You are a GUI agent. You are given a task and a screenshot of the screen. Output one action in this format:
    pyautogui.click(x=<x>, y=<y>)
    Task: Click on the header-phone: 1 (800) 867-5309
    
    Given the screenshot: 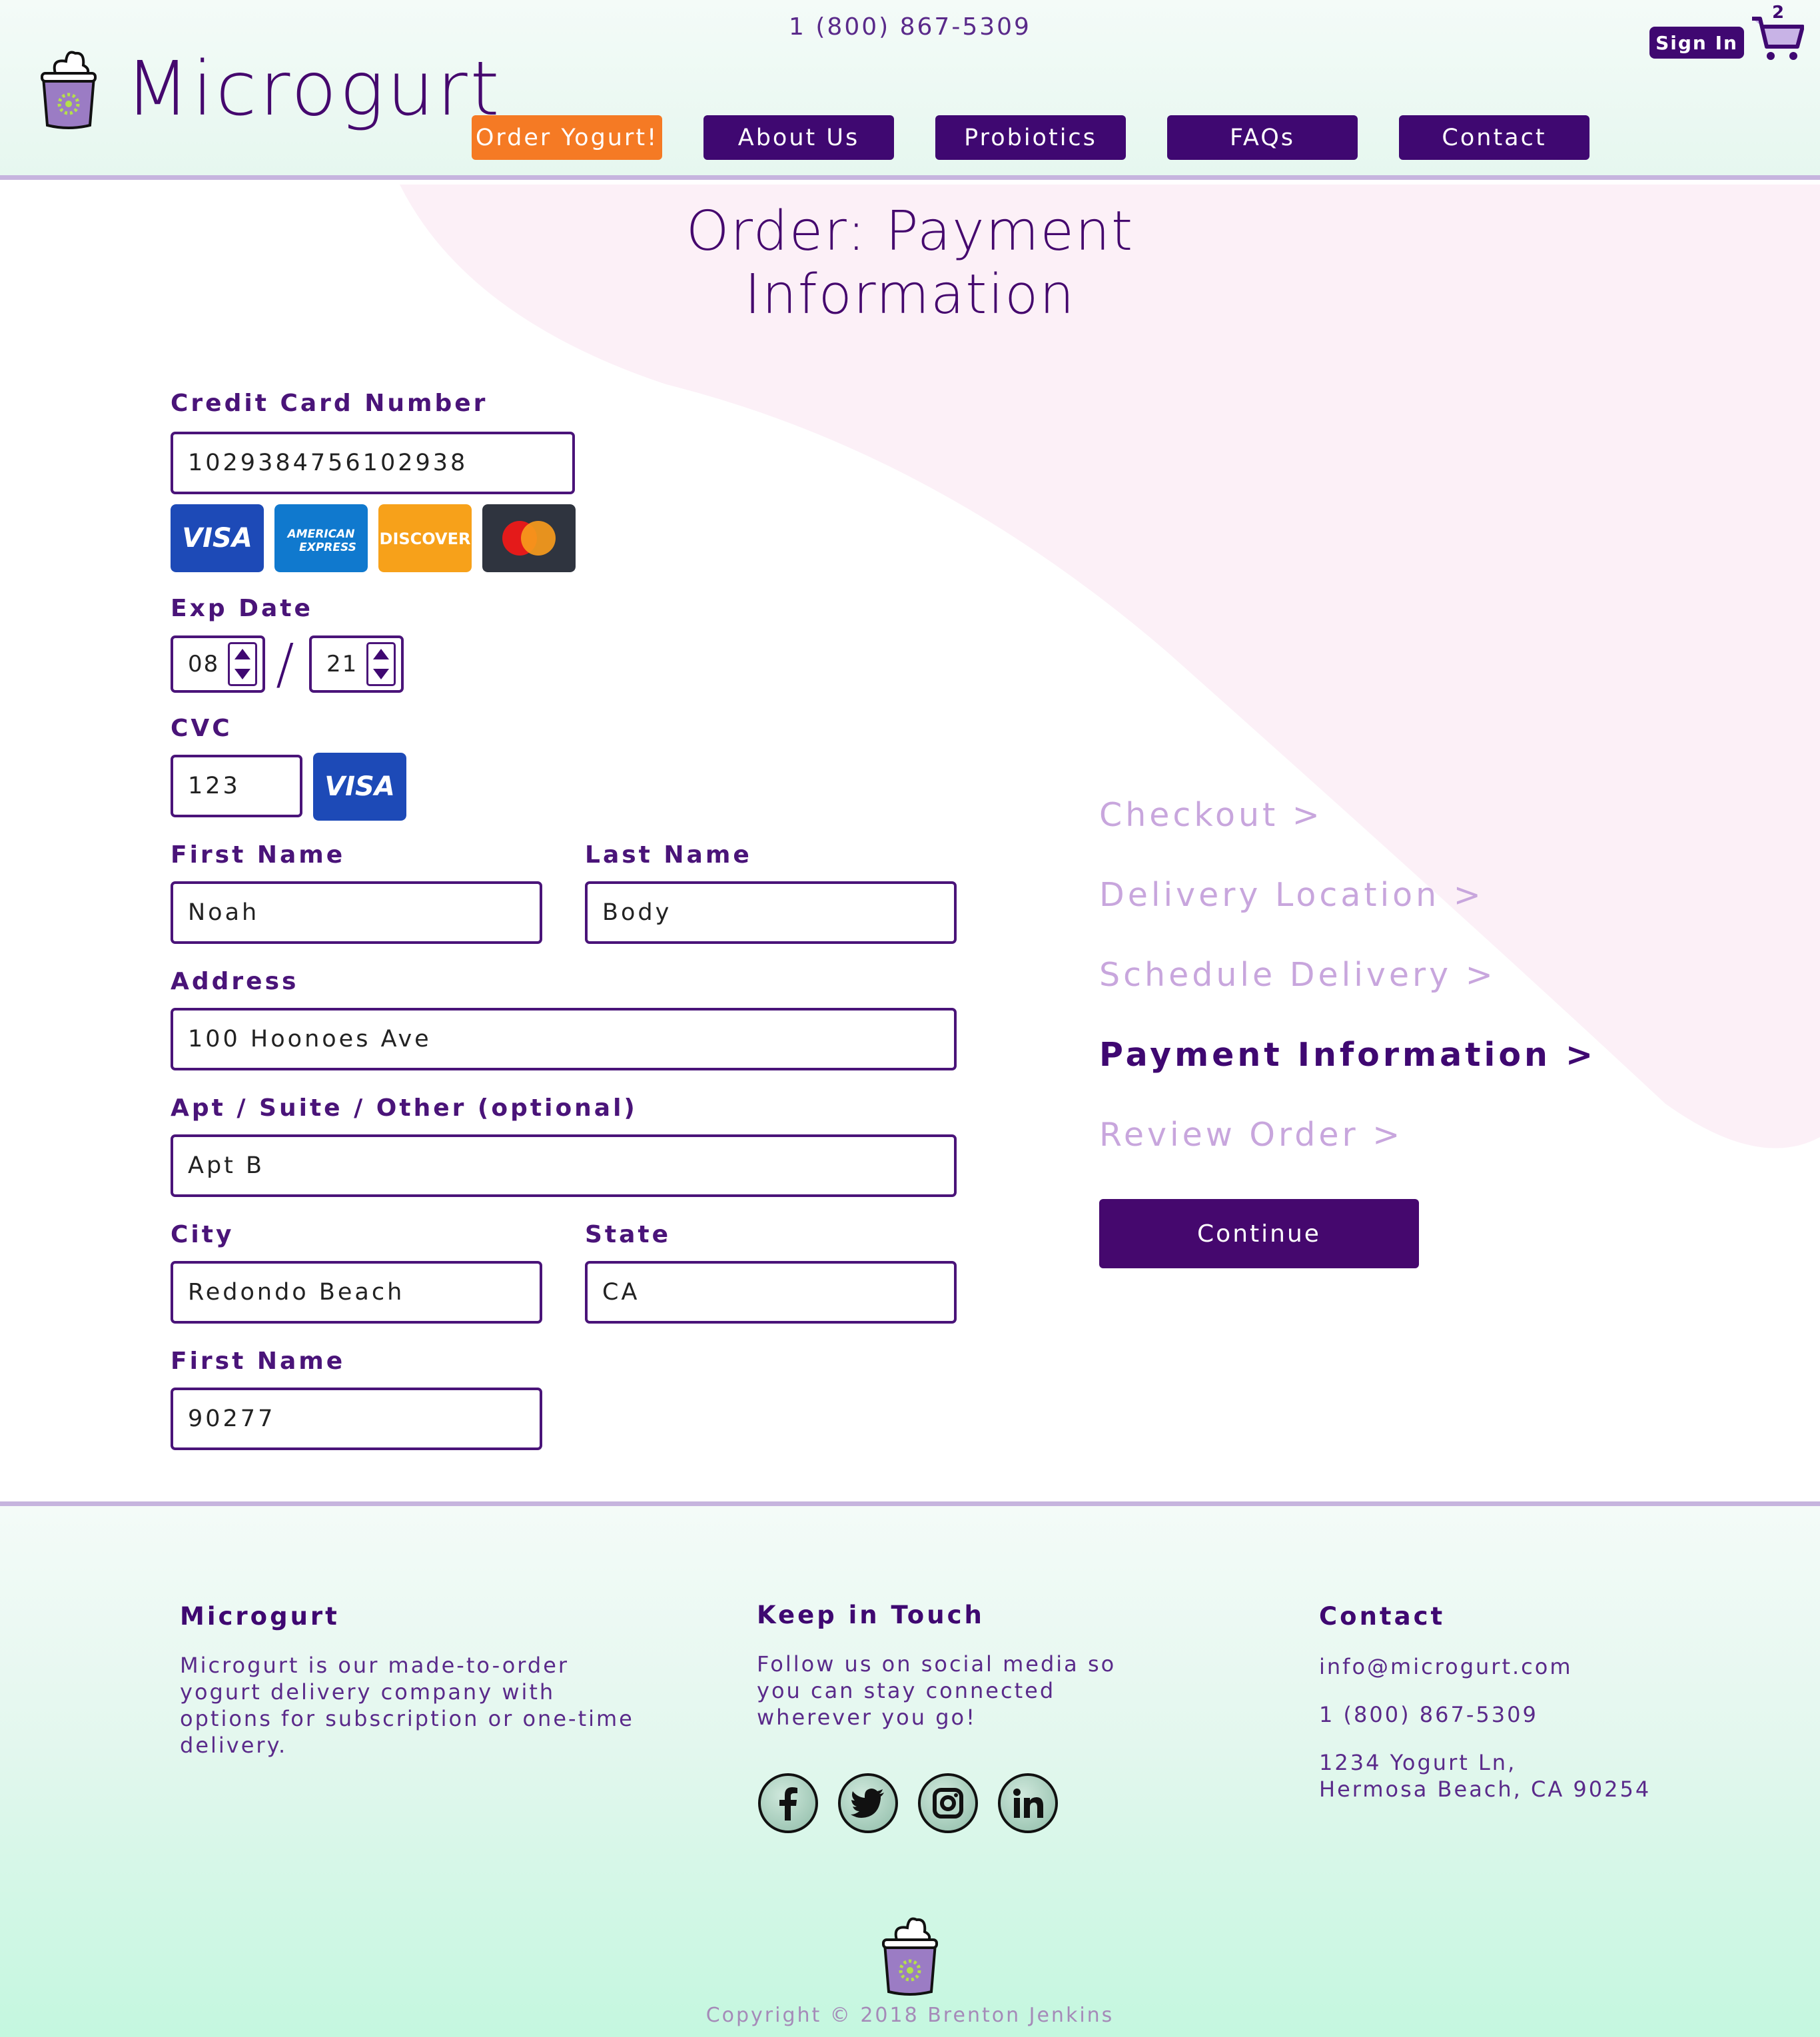 What is the action you would take?
    pyautogui.click(x=910, y=27)
    